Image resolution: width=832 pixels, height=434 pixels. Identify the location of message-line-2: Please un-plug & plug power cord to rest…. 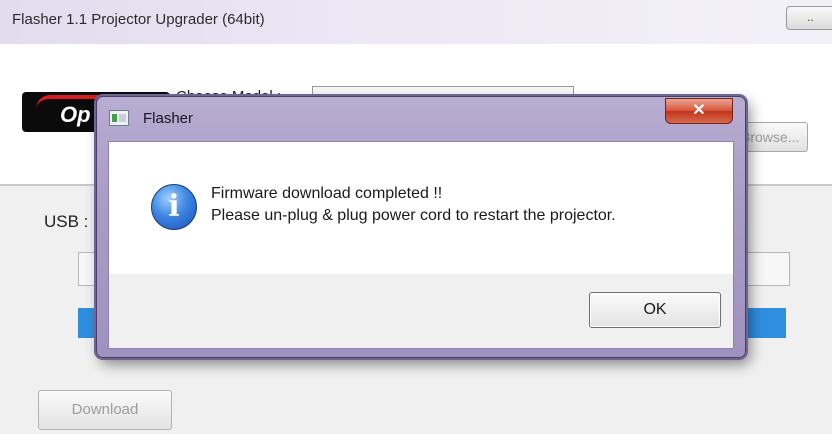
(413, 215).